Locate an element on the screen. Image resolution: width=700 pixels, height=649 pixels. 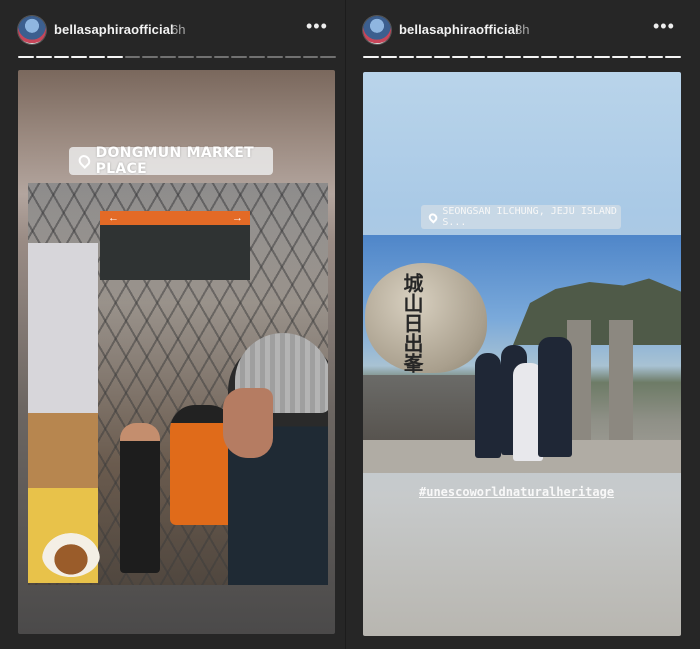
story-header: bellasaphiraofficial 3h ••• is located at coordinates (531, 30).